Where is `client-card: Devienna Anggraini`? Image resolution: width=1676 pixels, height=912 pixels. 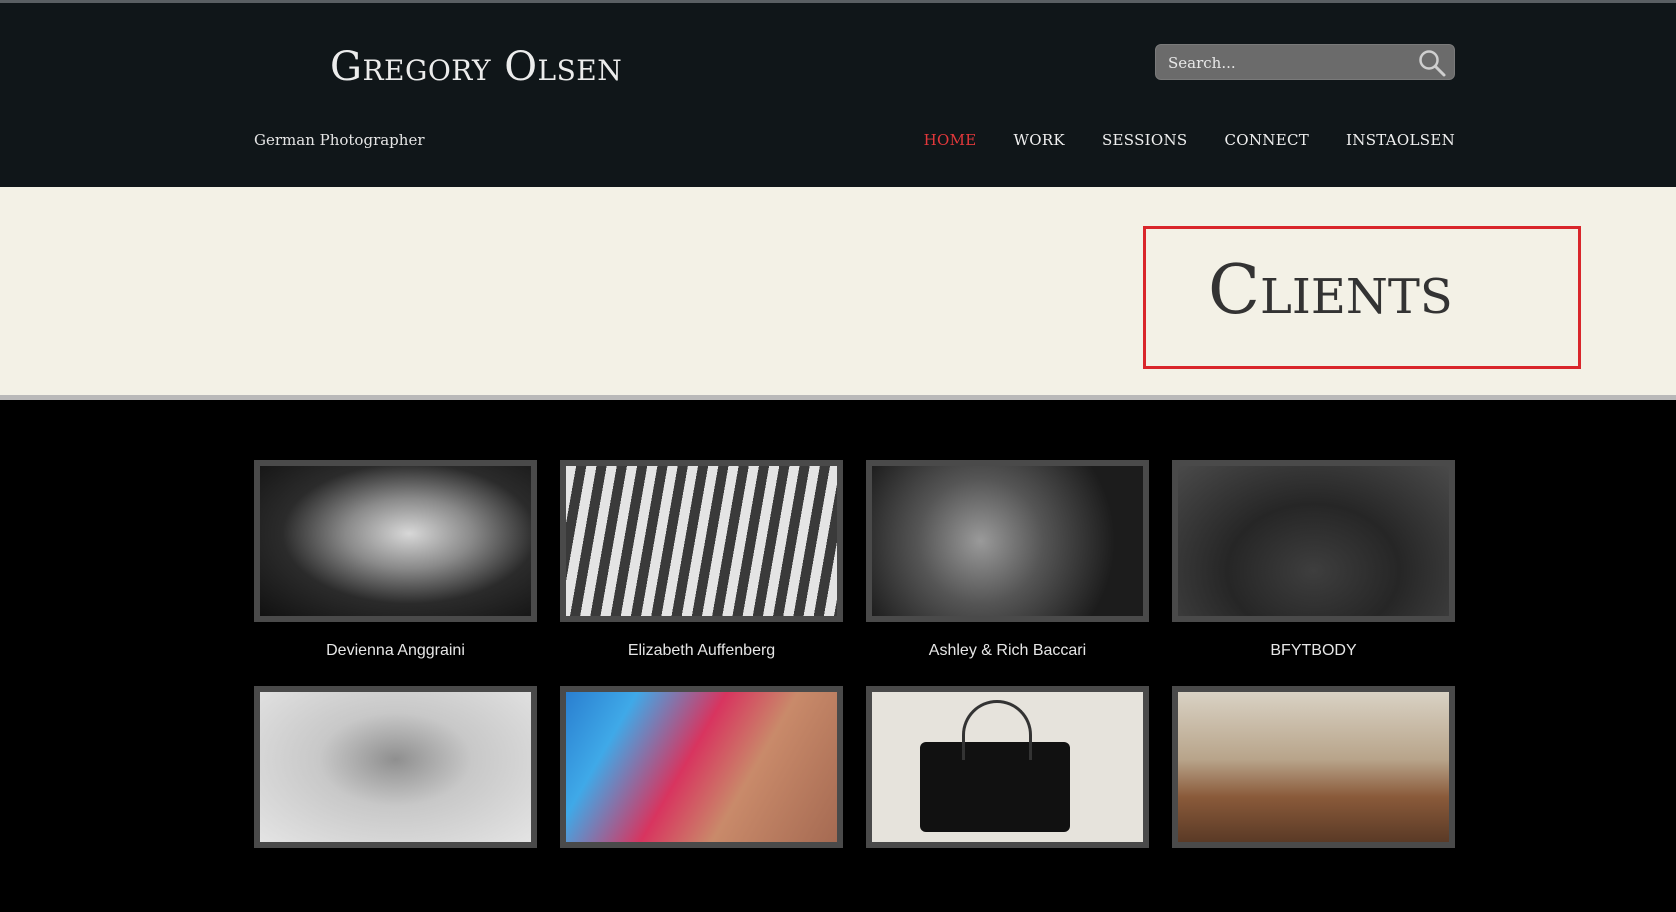 client-card: Devienna Anggraini is located at coordinates (395, 573).